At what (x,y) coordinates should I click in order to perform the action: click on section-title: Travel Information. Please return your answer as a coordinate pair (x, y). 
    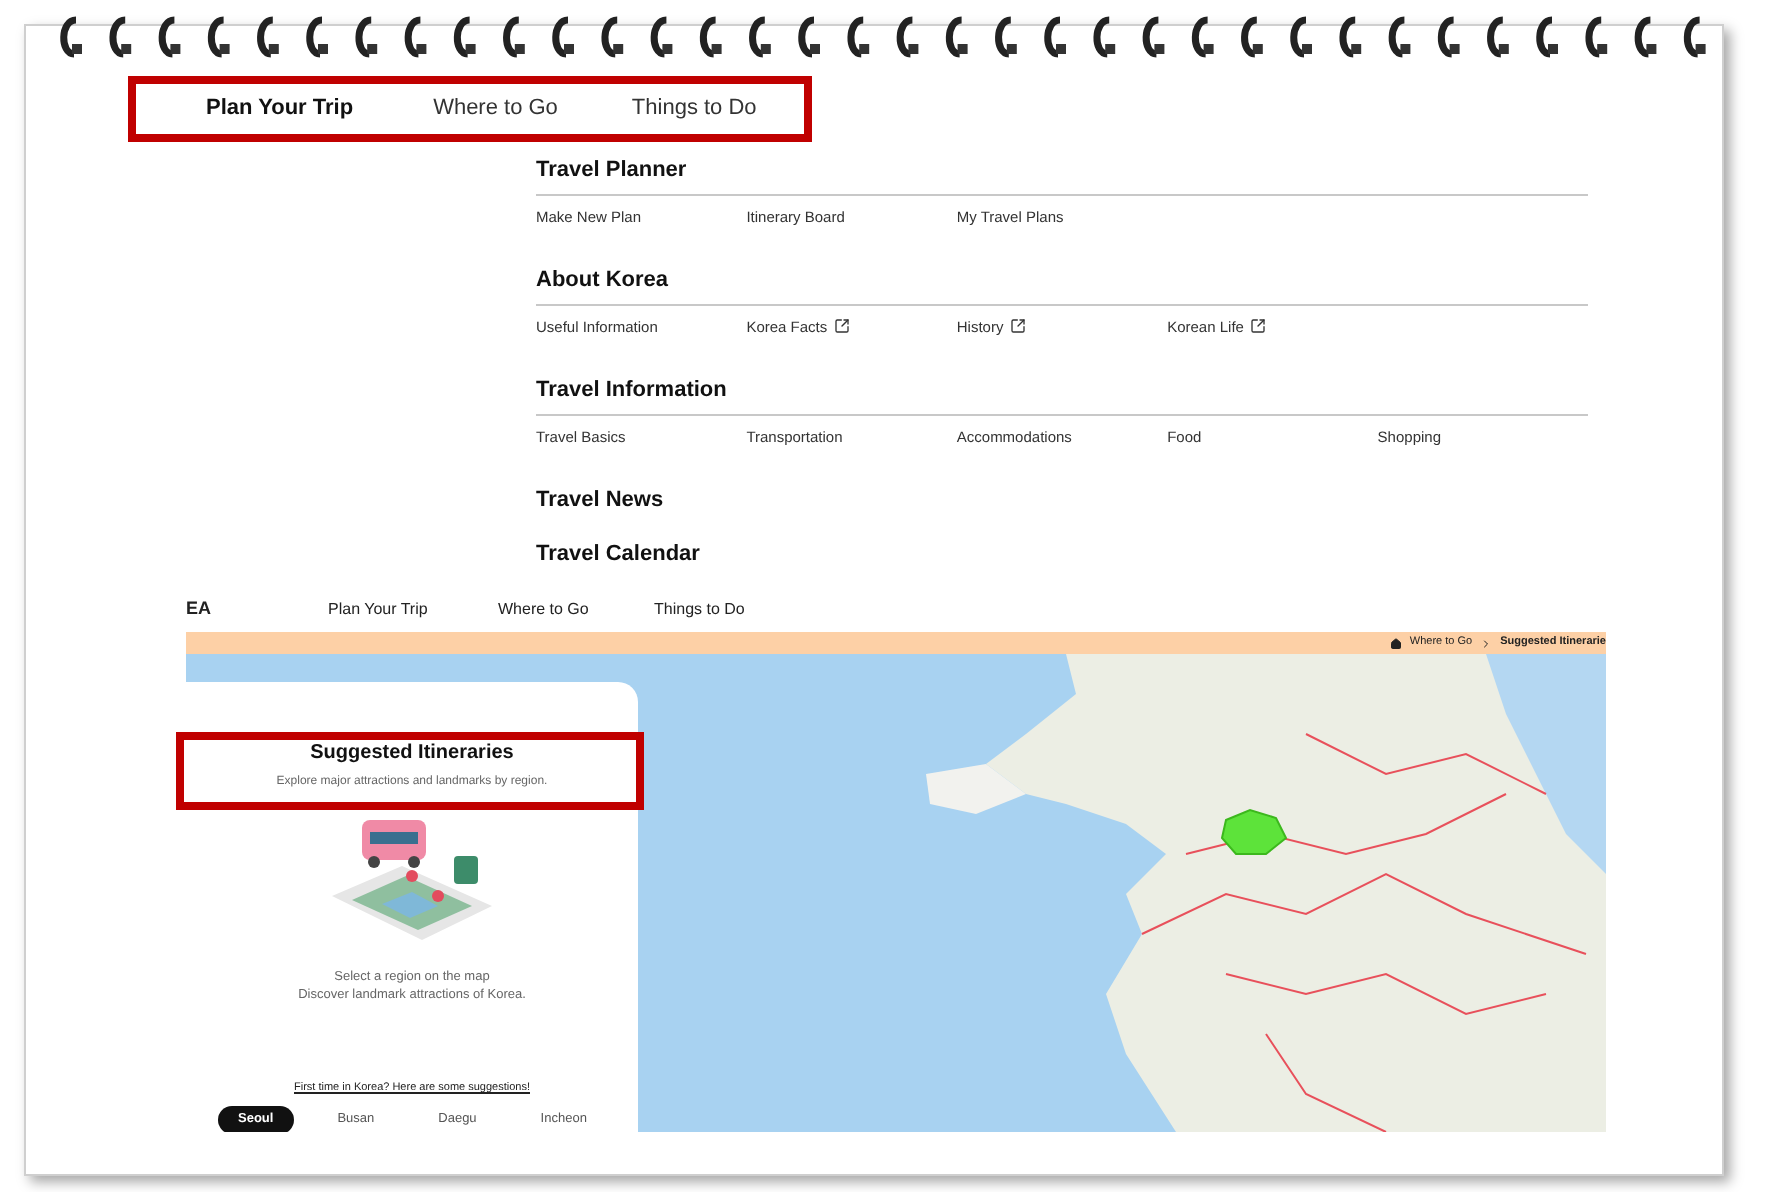
    Looking at the image, I should click on (1062, 394).